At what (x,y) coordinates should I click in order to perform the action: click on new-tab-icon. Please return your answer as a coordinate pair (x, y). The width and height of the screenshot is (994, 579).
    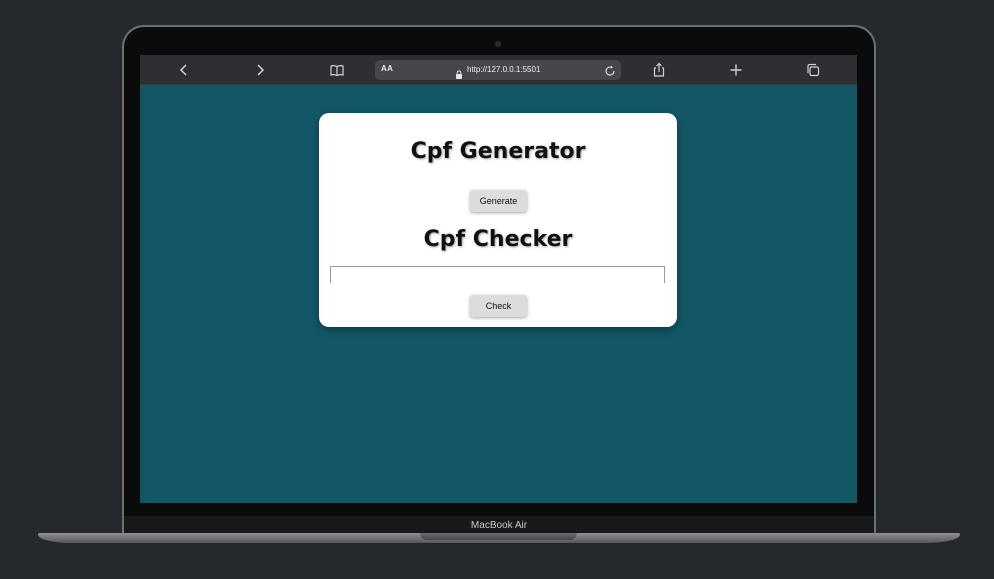
    Looking at the image, I should click on (736, 70).